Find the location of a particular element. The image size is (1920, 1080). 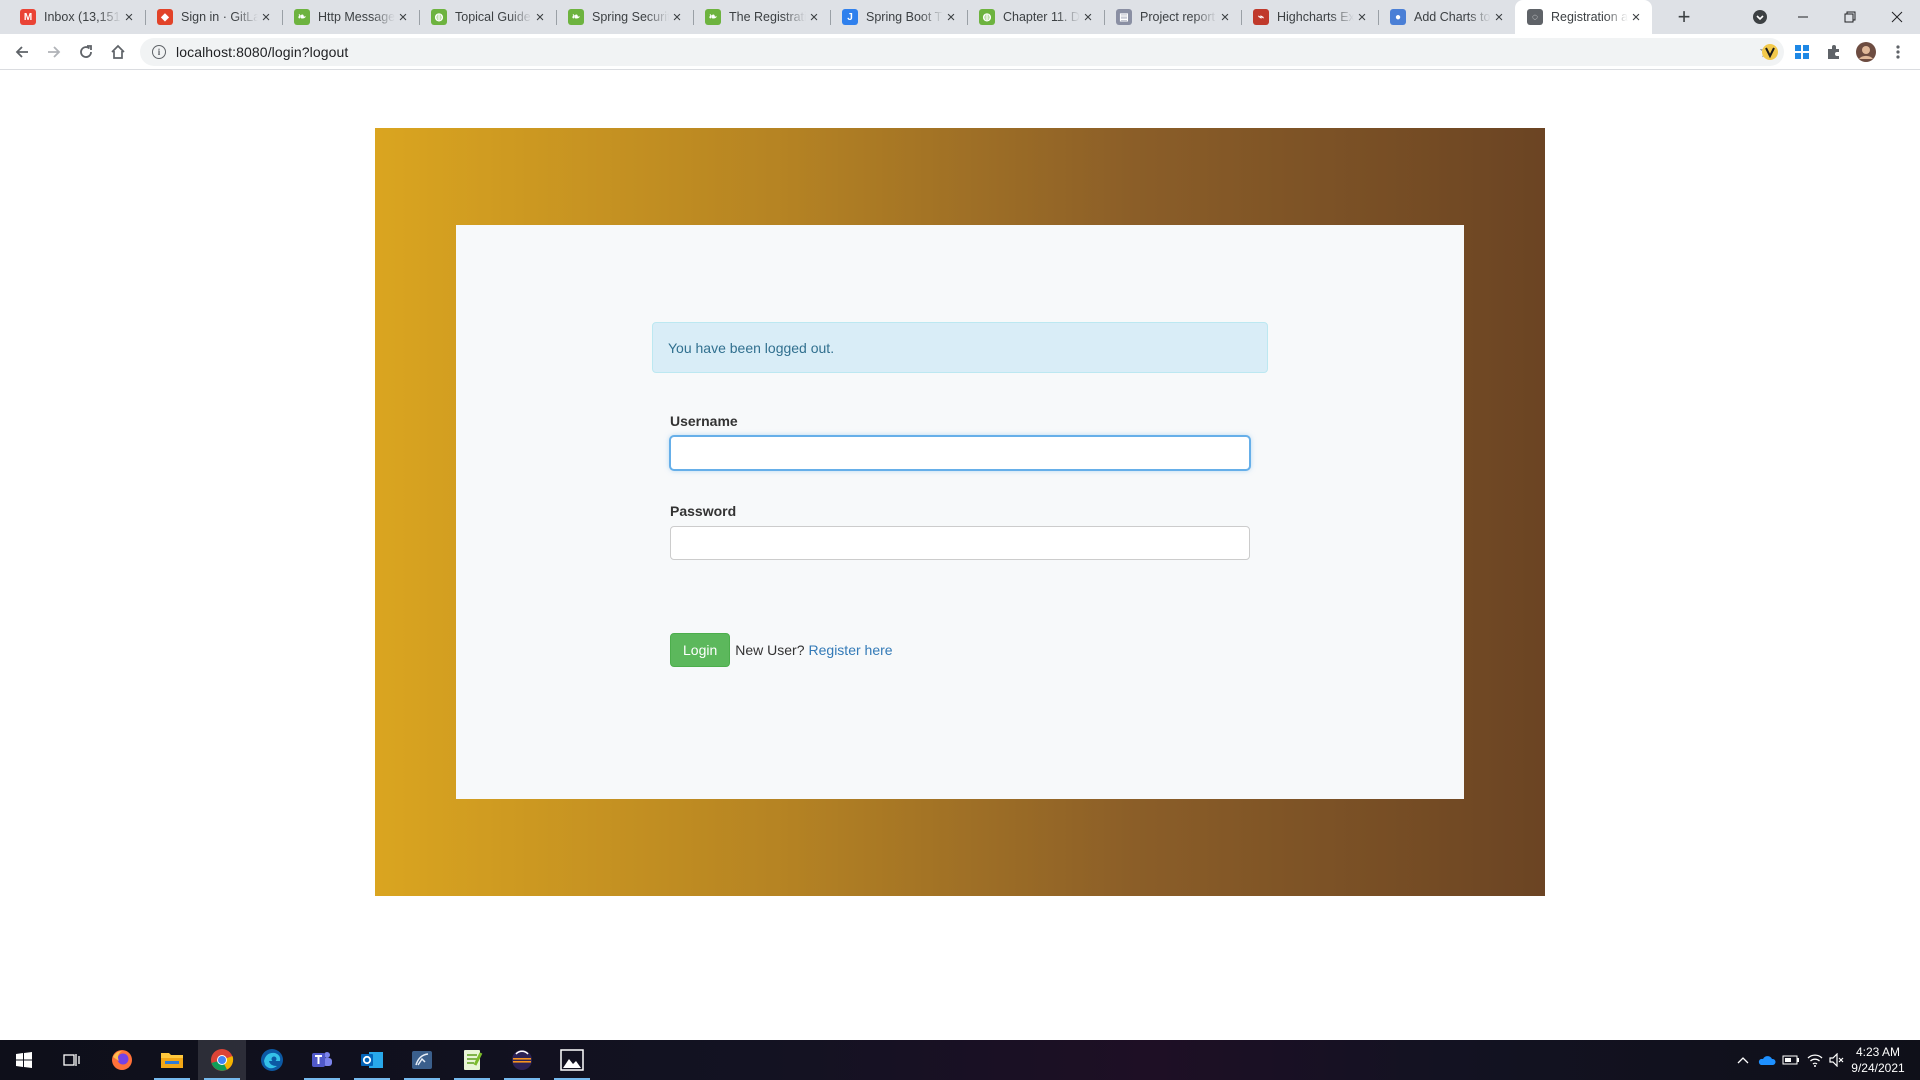

windows-extension-icon is located at coordinates (1802, 52).